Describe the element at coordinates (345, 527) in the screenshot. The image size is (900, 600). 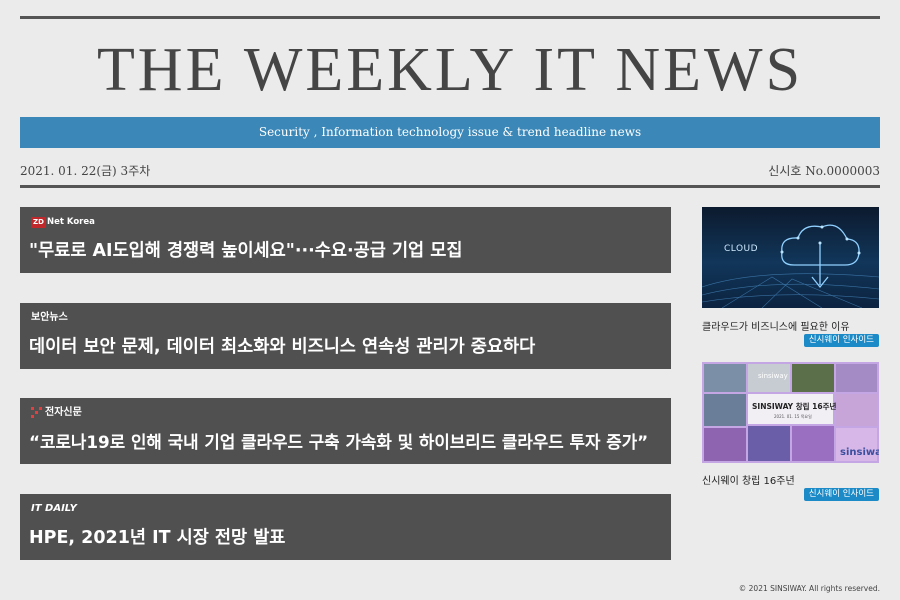
I see `news-item-4: IT DAILY HPE, 2021년 IT 시장 전망 발표` at that location.